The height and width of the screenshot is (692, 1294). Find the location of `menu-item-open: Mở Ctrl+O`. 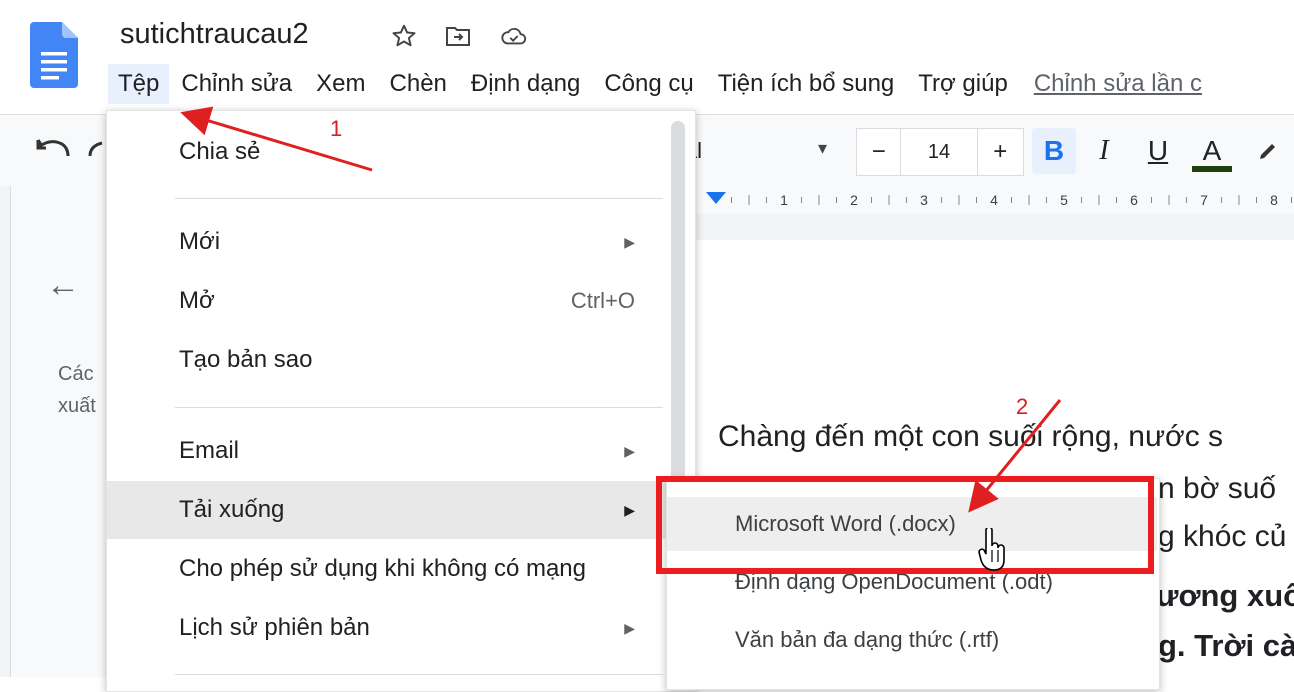

menu-item-open: Mở Ctrl+O is located at coordinates (400, 301).